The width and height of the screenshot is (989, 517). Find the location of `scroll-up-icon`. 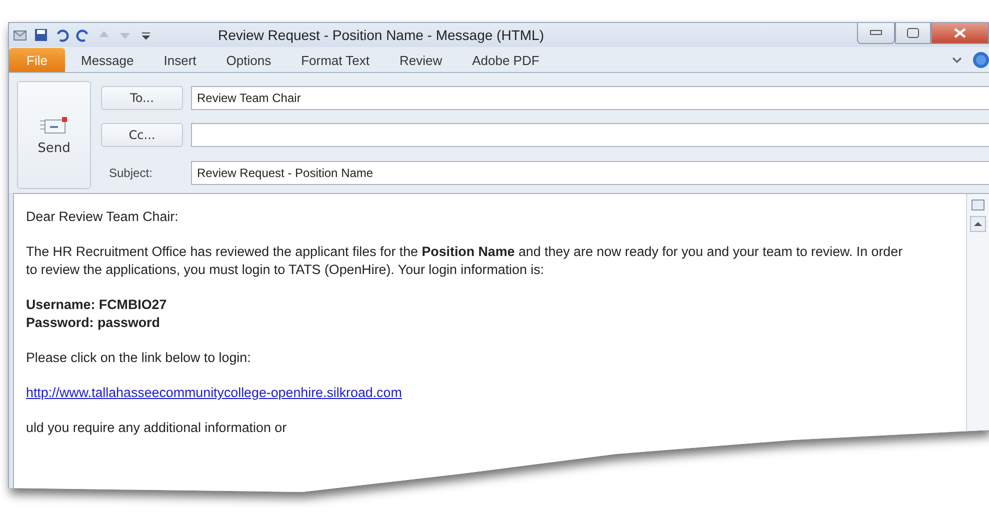

scroll-up-icon is located at coordinates (978, 224).